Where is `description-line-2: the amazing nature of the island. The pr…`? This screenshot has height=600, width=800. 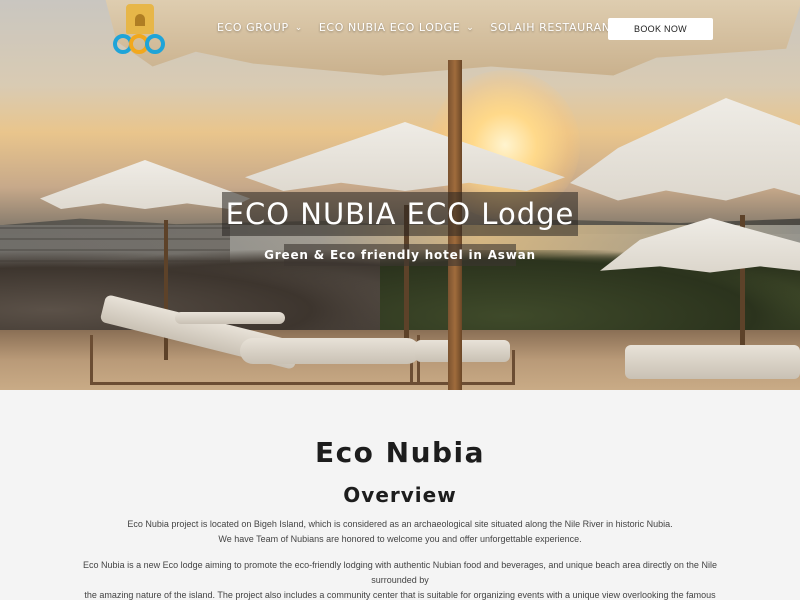 description-line-2: the amazing nature of the island. The pr… is located at coordinates (400, 595).